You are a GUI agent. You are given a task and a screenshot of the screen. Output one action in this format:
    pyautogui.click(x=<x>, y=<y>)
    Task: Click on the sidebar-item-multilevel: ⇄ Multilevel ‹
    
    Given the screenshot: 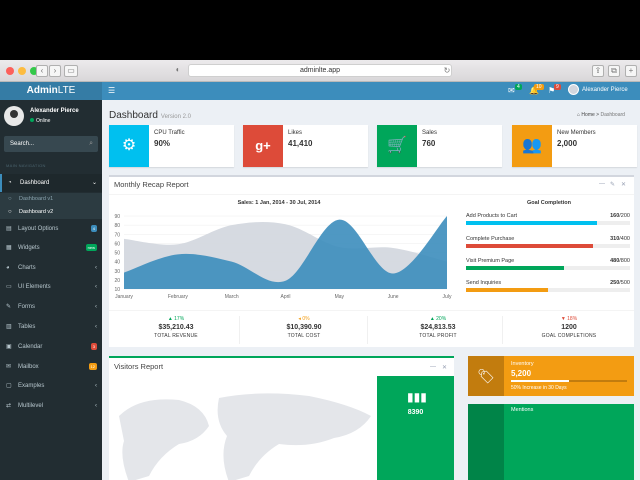 What is the action you would take?
    pyautogui.click(x=51, y=406)
    